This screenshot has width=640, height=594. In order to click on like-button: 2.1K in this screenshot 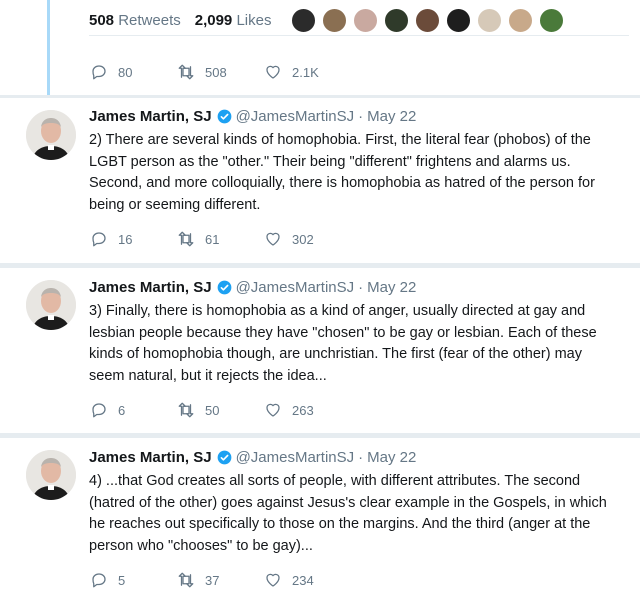, I will do `click(306, 72)`.